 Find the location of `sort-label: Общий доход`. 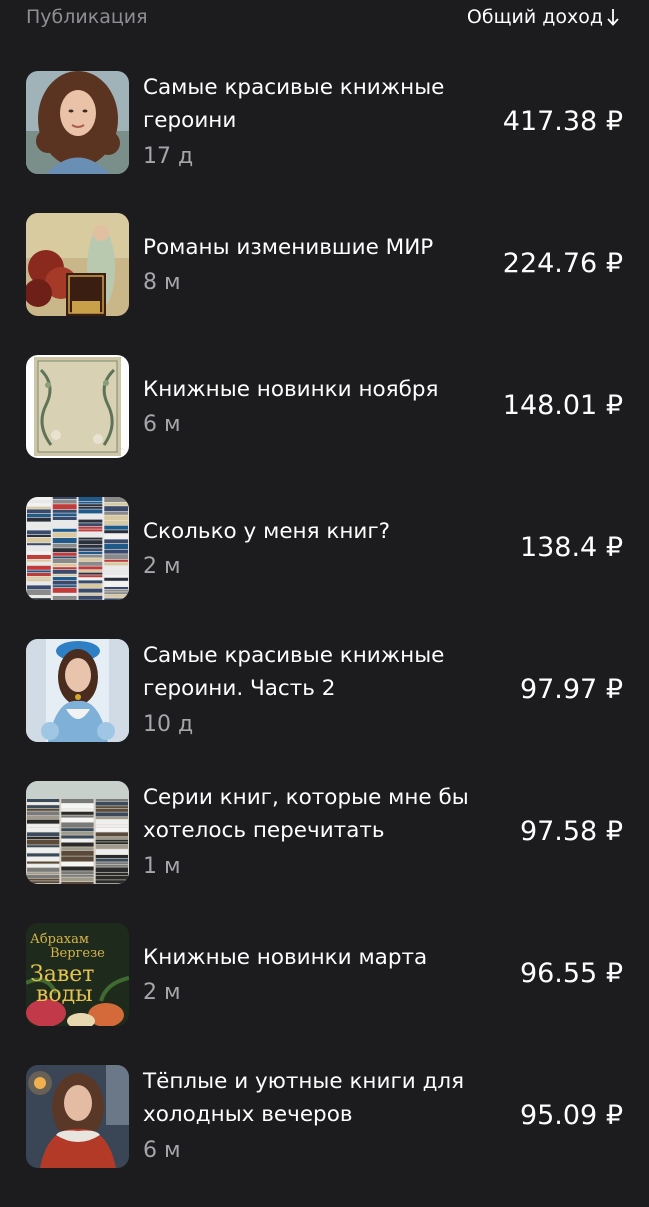

sort-label: Общий доход is located at coordinates (535, 17).